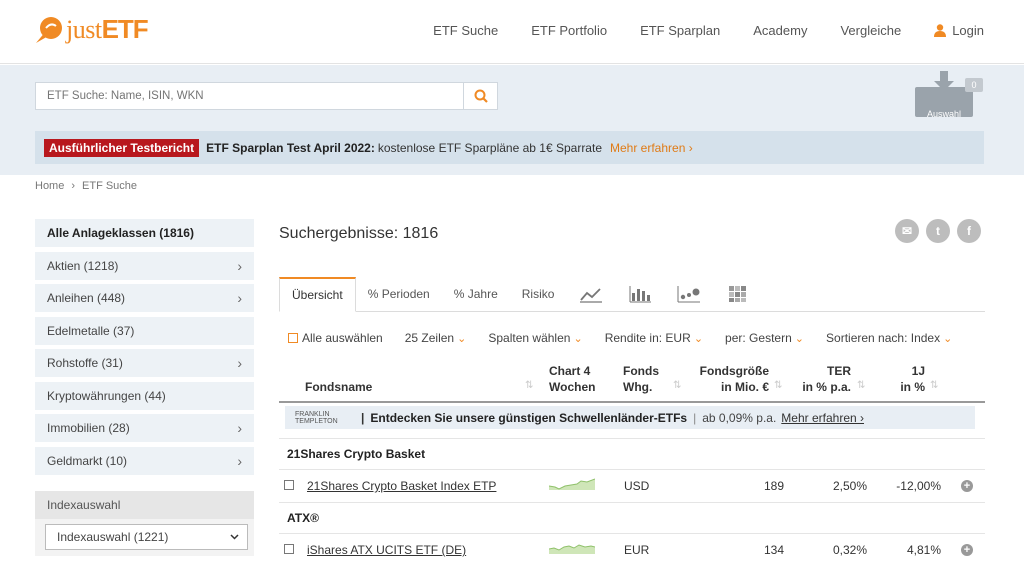 This screenshot has height=570, width=1024. I want to click on nav-vergleiche: Vergleiche, so click(870, 30).